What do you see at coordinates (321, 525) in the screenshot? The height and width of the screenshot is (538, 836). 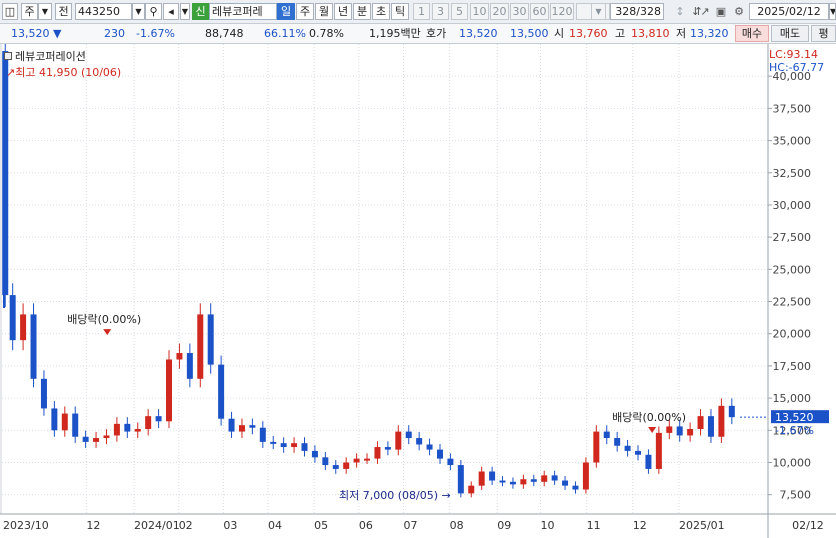 I see `x-tick-label: 05` at bounding box center [321, 525].